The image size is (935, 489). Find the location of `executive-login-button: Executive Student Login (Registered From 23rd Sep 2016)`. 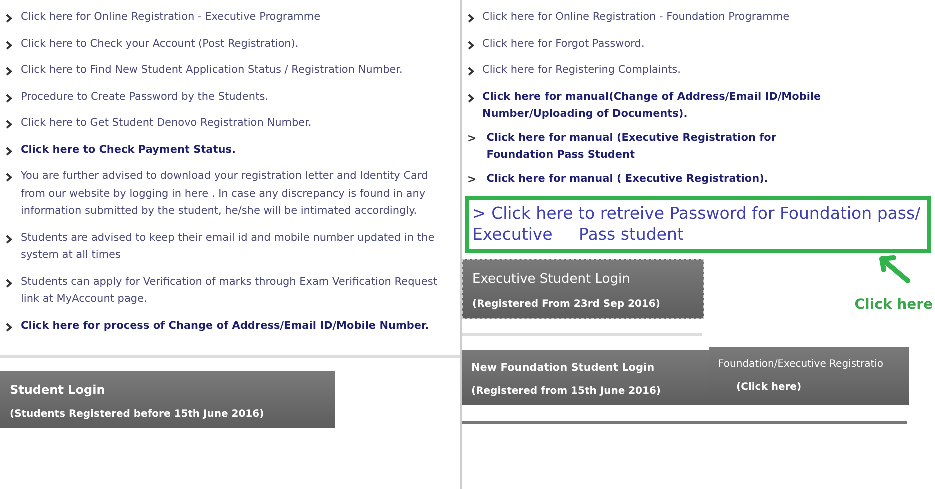

executive-login-button: Executive Student Login (Registered From 23rd Sep 2016) is located at coordinates (583, 289).